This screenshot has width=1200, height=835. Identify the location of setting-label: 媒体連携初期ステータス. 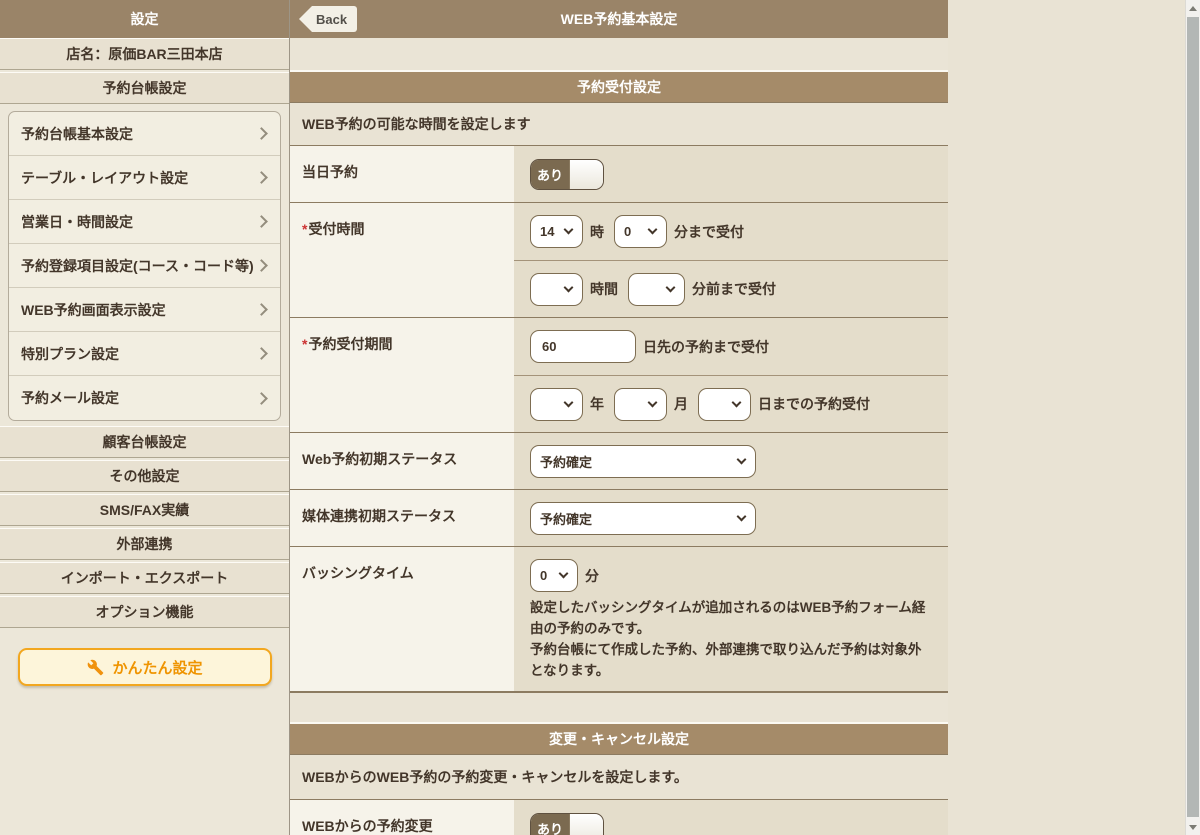
(402, 518).